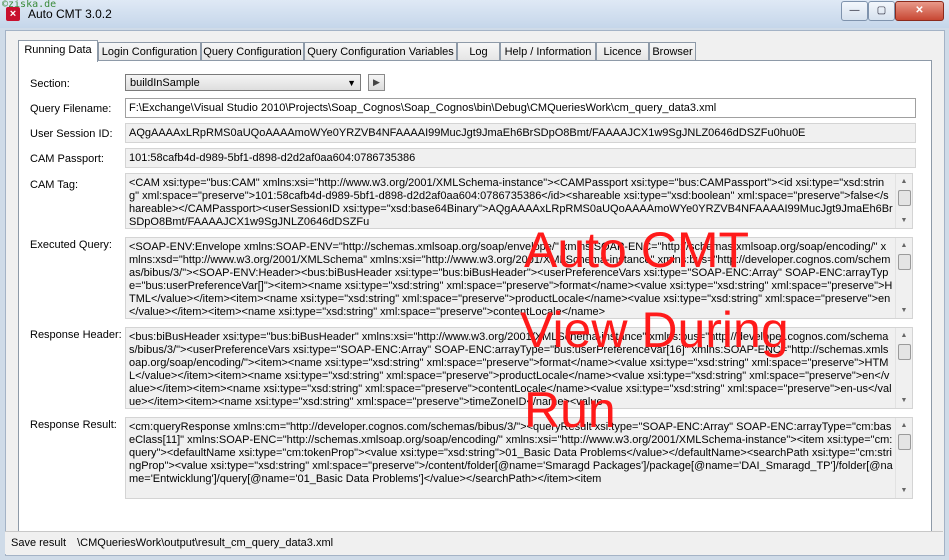 The width and height of the screenshot is (949, 560). Describe the element at coordinates (622, 51) in the screenshot. I see `tab-licence: Licence` at that location.